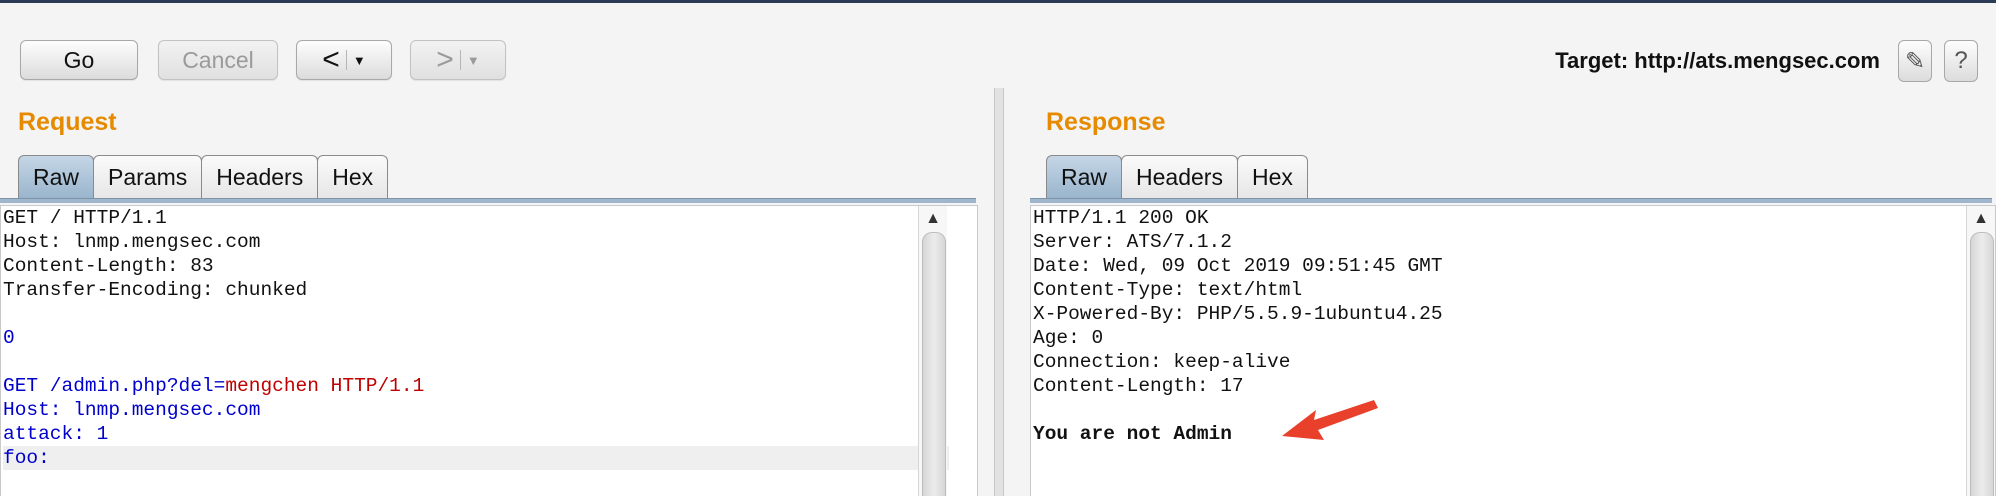 This screenshot has width=1996, height=496. What do you see at coordinates (1238, 266) in the screenshot?
I see `response-line: Date: Wed, 09 Oct 2019 09:51:45 GMT` at bounding box center [1238, 266].